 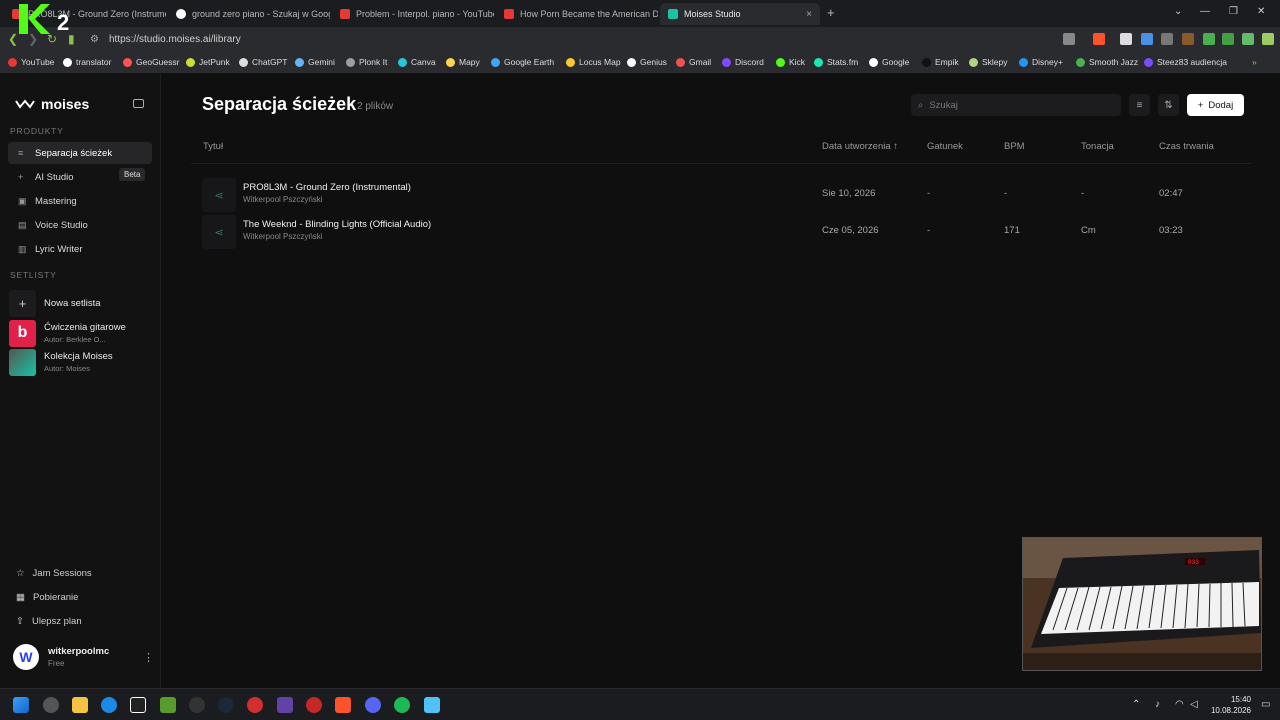 I want to click on more-bookmarks-icon: », so click(x=1254, y=62).